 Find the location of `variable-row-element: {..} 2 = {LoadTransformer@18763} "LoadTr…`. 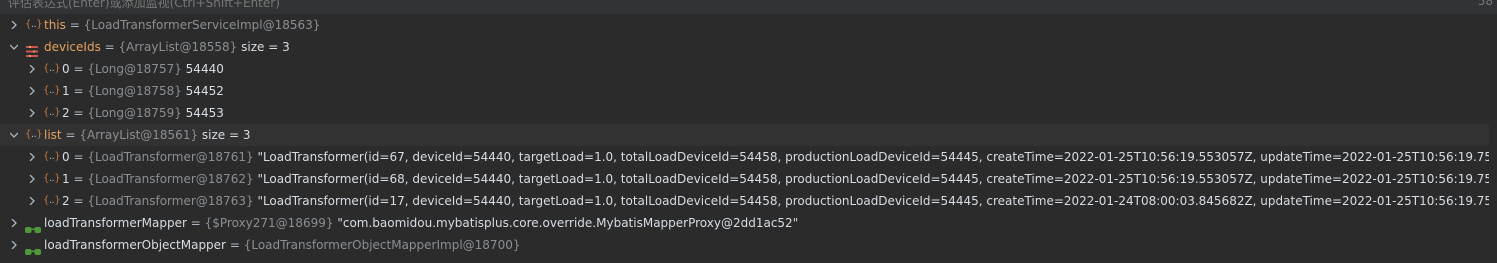

variable-row-element: {..} 2 = {LoadTransformer@18763} "LoadTr… is located at coordinates (748, 201).